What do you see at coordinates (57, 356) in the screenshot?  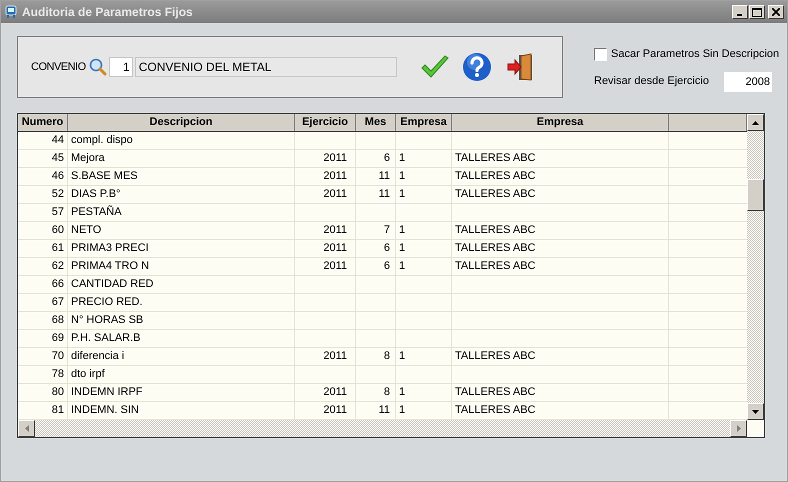 I see `table-cell-text: 70` at bounding box center [57, 356].